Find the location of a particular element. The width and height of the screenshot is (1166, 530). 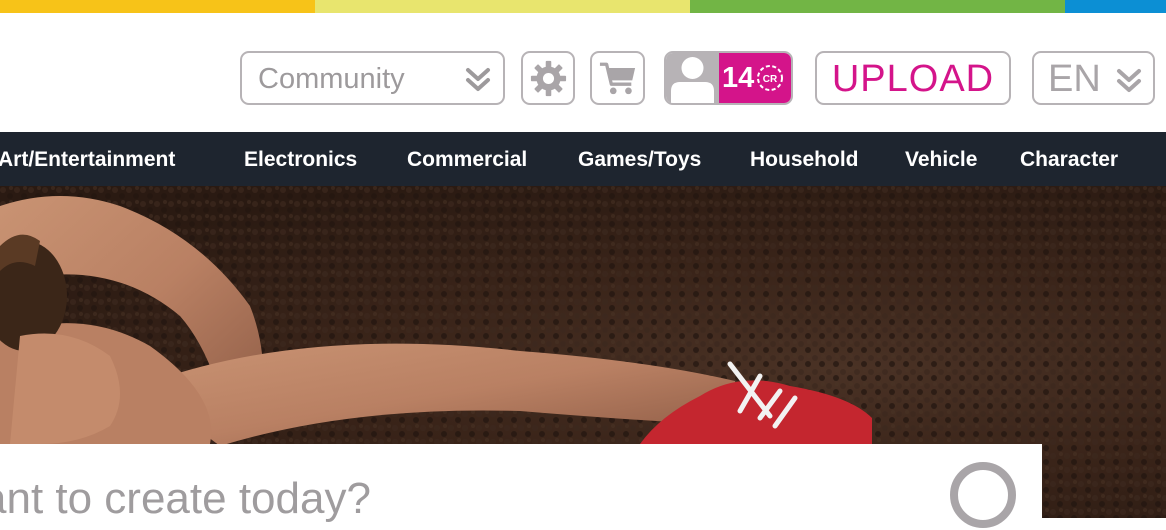

cr-coin-icon: CR is located at coordinates (770, 78).